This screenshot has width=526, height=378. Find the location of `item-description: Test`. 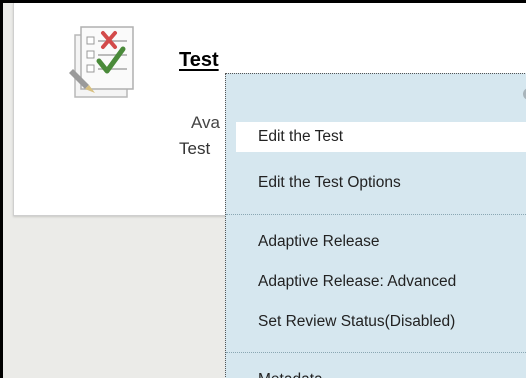

item-description: Test is located at coordinates (195, 148).